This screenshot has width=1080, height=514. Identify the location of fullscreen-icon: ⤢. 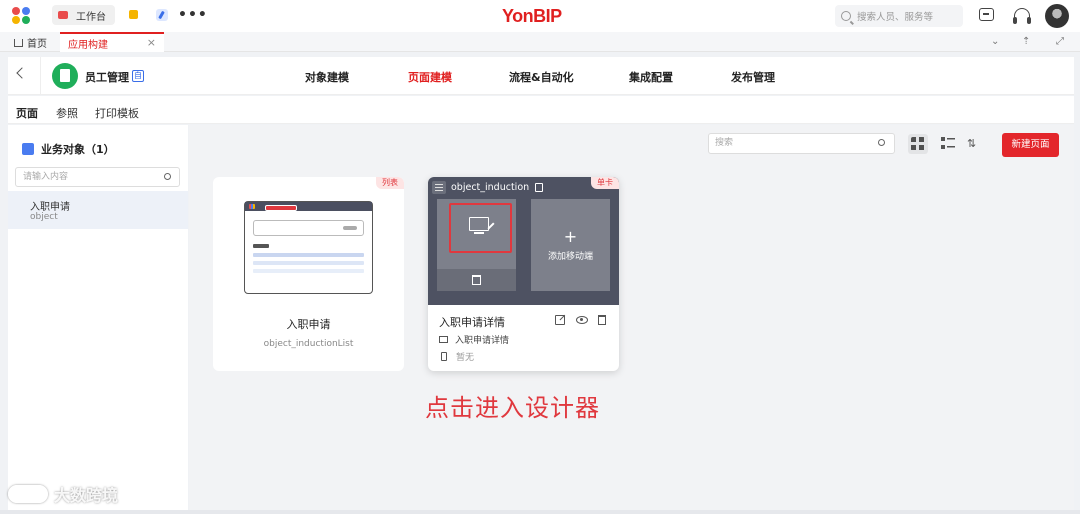
(1060, 41).